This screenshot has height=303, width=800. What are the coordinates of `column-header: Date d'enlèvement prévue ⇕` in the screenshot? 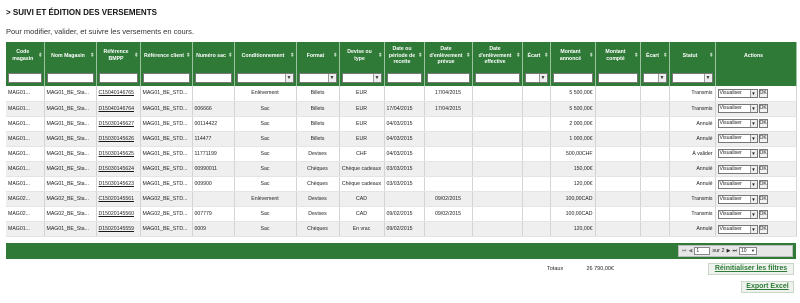 It's located at (448, 56).